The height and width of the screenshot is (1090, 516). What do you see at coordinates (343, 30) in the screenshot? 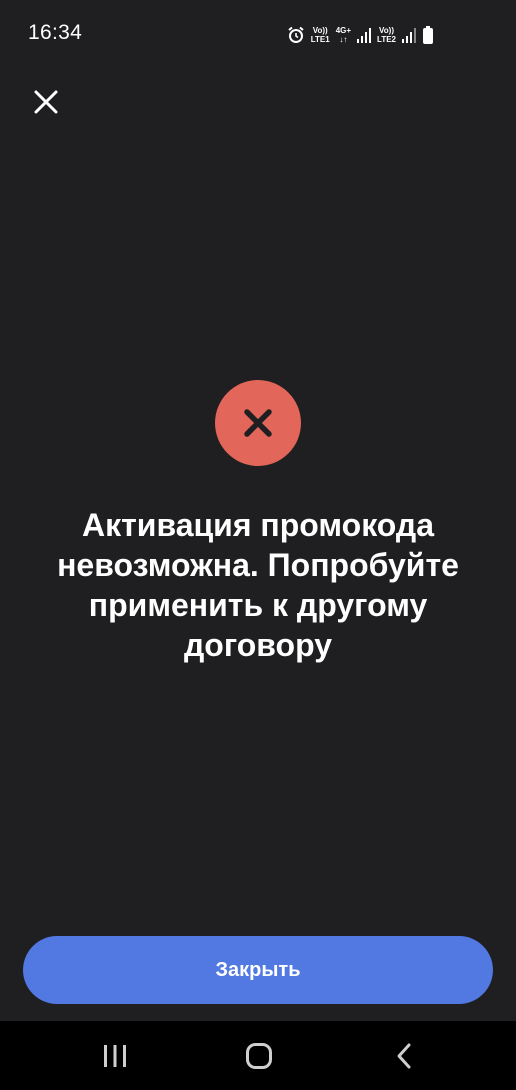
I see `network-type-label: 4G+` at bounding box center [343, 30].